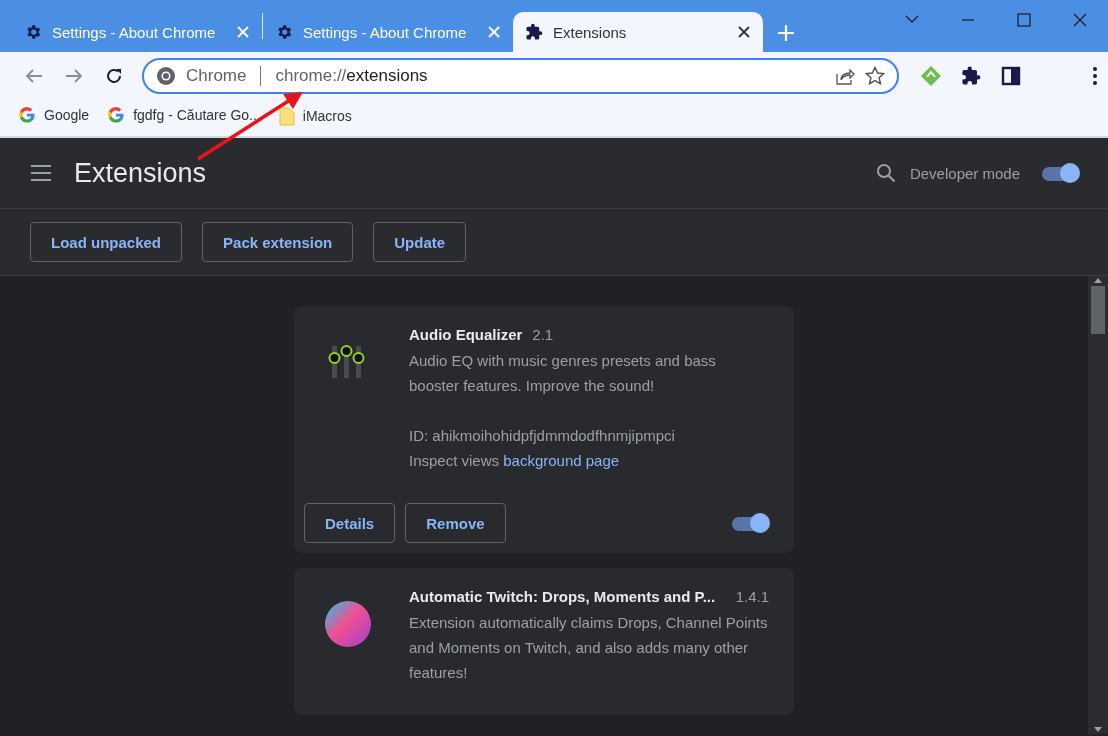 This screenshot has height=736, width=1108. I want to click on background-page-link: background page, so click(561, 460).